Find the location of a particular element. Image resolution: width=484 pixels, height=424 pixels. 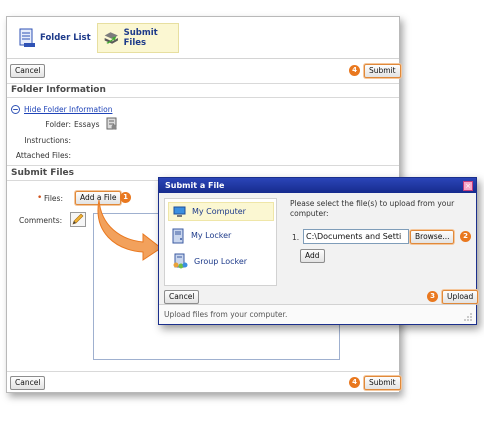

hide-folder-info-toggle: Hide Folder Information is located at coordinates (61, 109).